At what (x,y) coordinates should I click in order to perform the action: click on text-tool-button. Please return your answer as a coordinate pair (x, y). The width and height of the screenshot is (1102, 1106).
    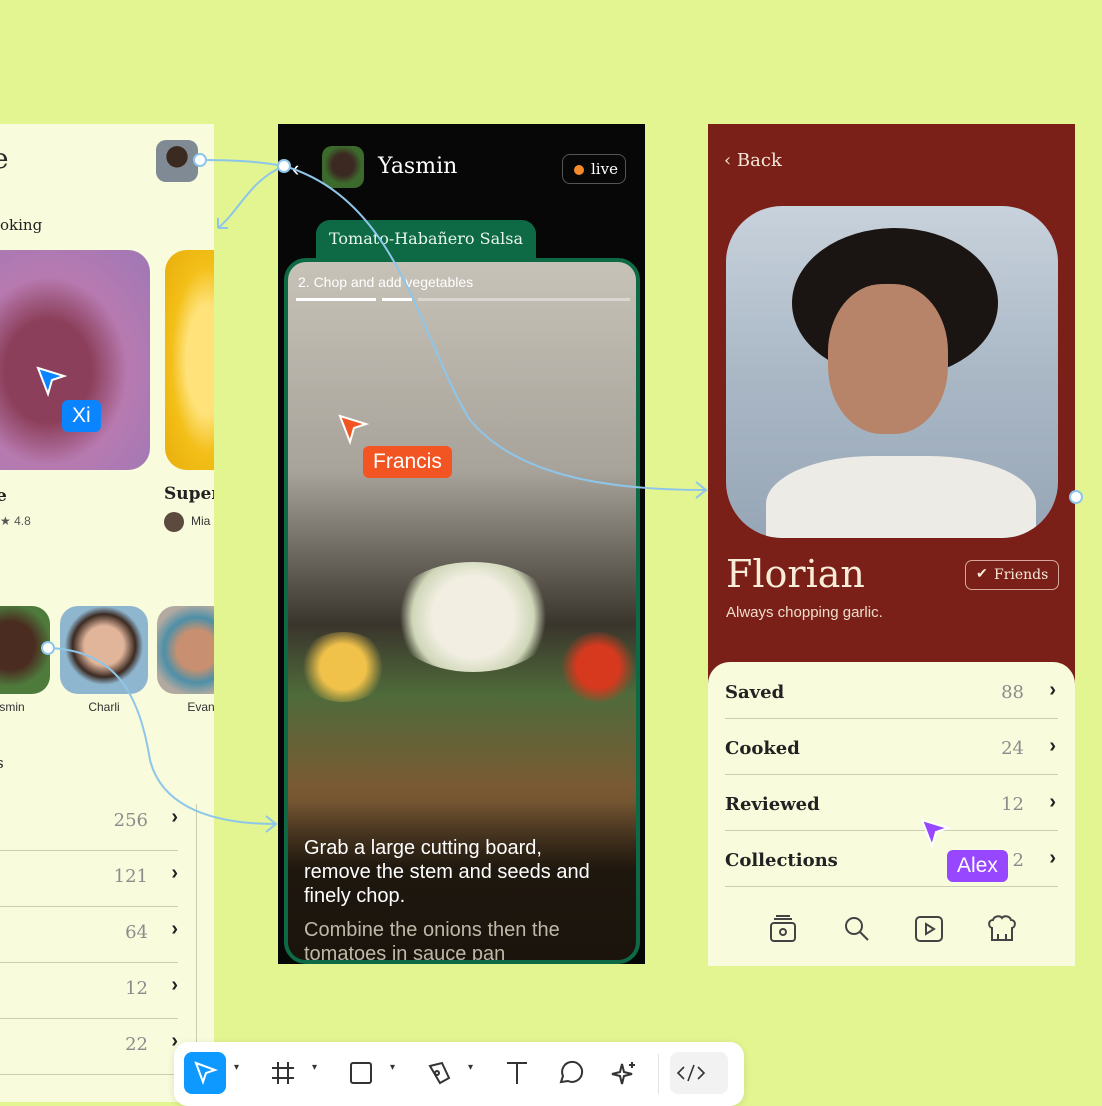
    Looking at the image, I should click on (517, 1073).